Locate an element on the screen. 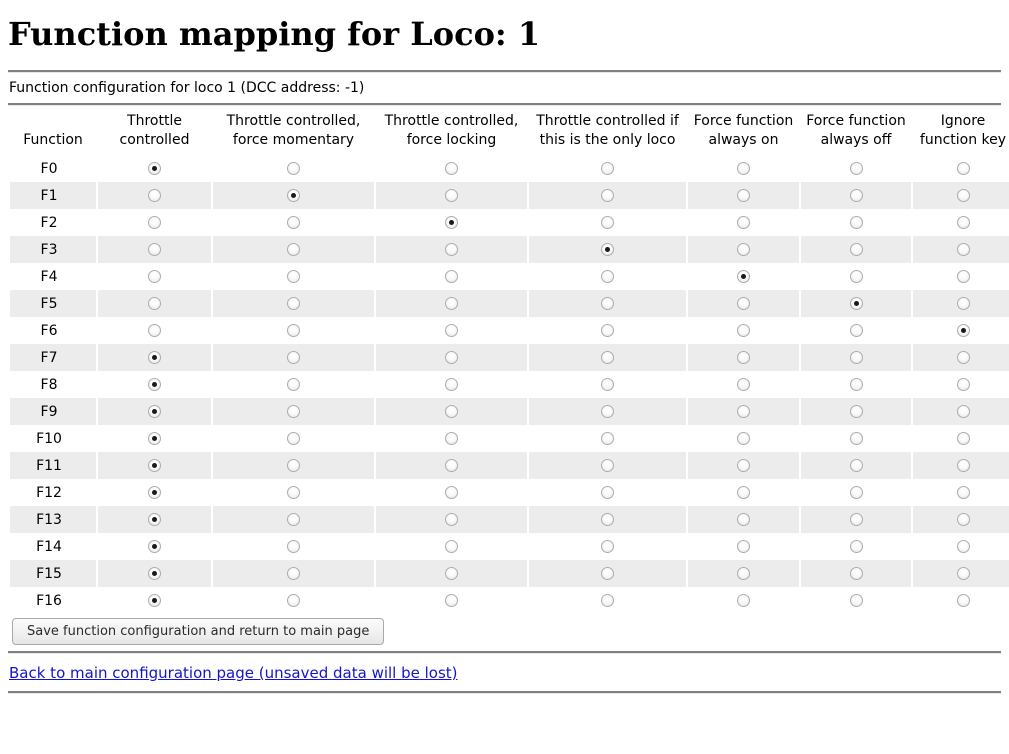 The image size is (1009, 754). radio-f13-col5 is located at coordinates (743, 519).